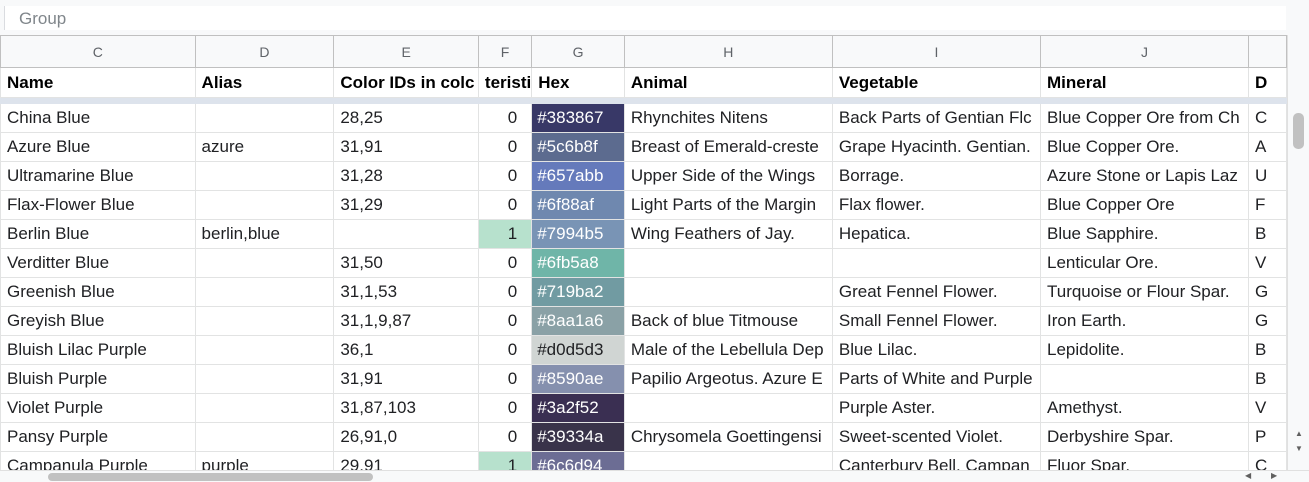  Describe the element at coordinates (728, 350) in the screenshot. I see `table-cell: Male of the Lebellula Dep` at that location.